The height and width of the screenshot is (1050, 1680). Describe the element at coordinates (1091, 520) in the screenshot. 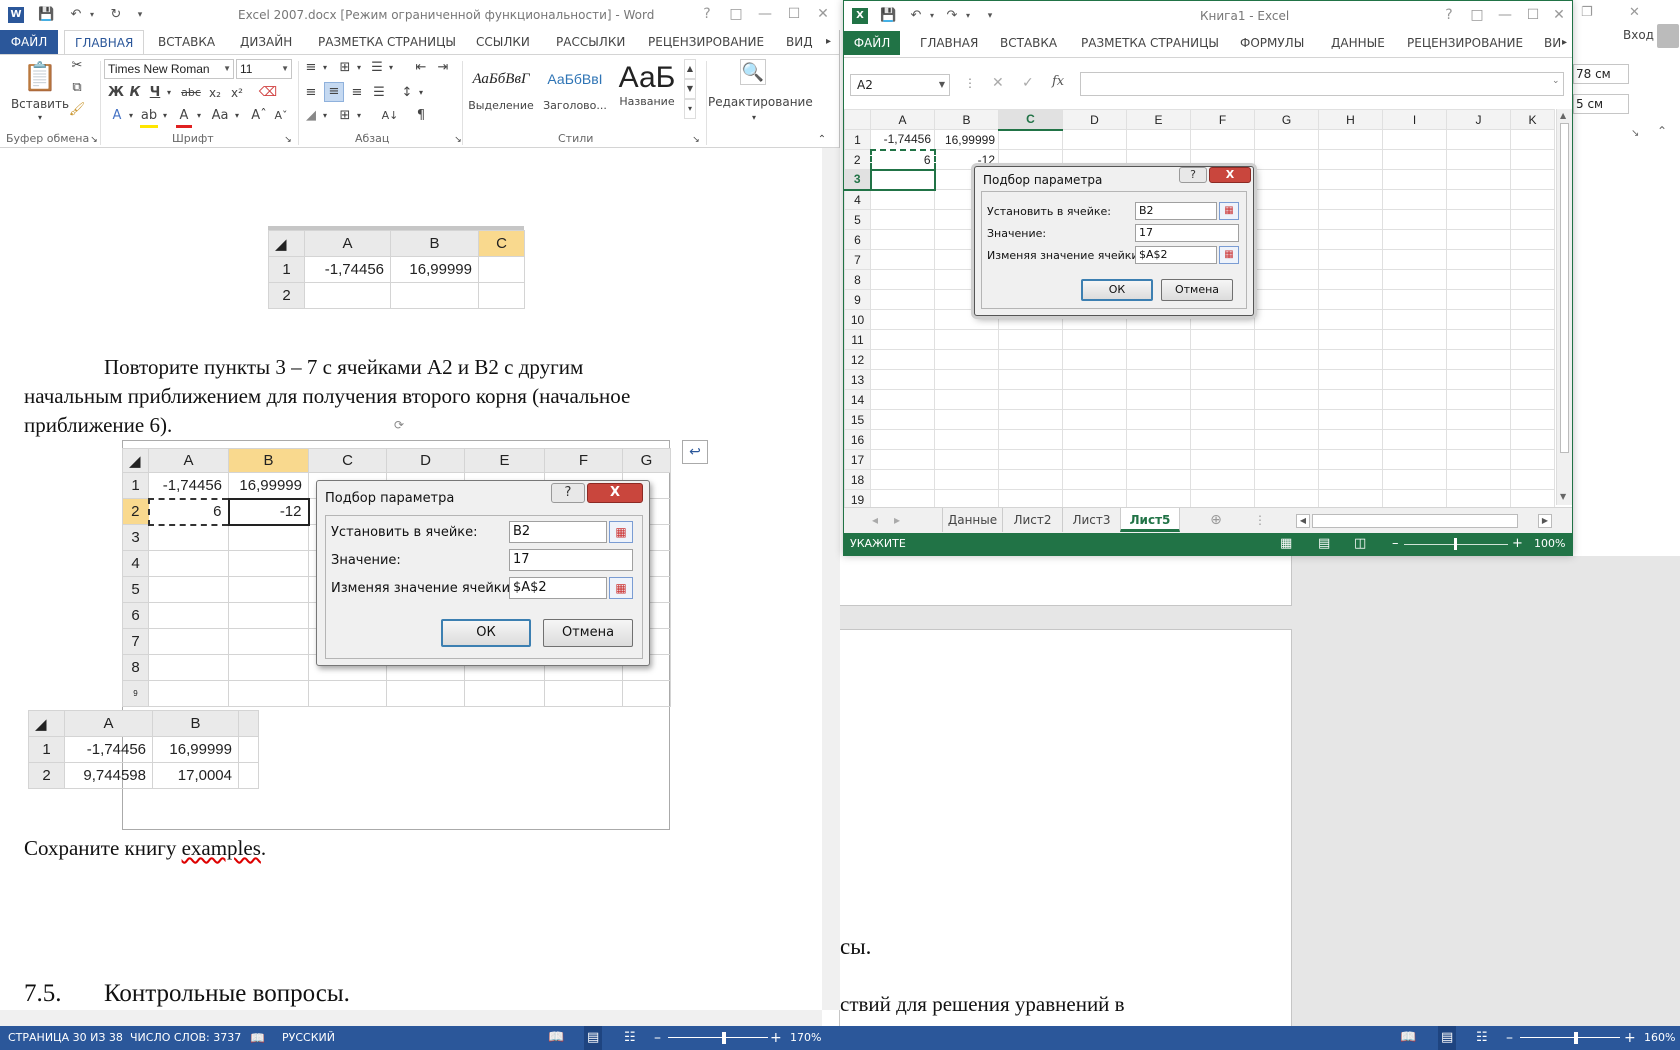

I see `sheet-tab-list3: Лист3` at that location.